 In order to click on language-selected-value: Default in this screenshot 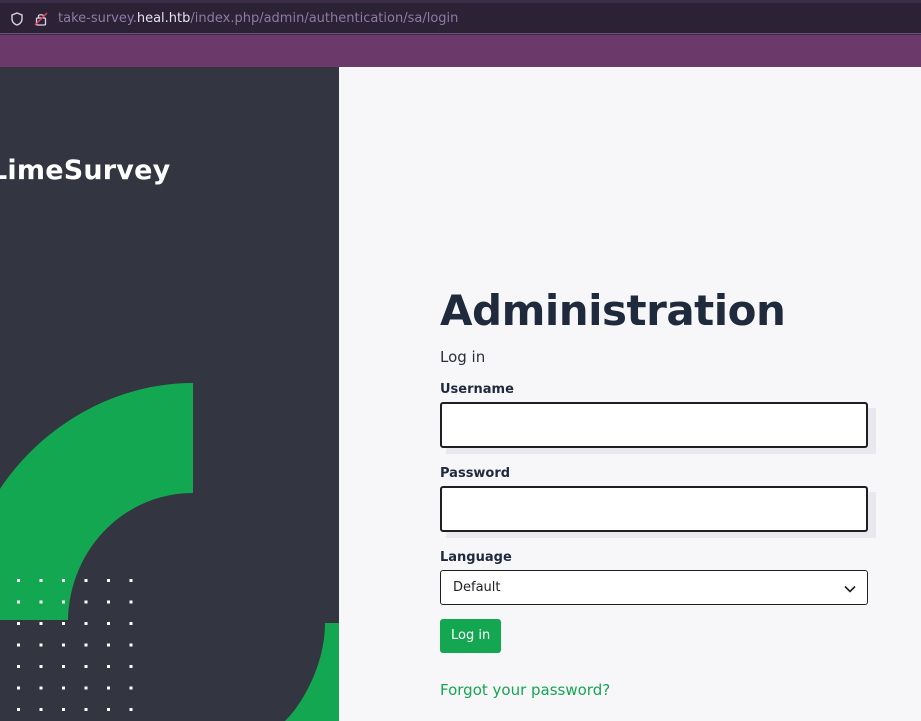, I will do `click(477, 587)`.